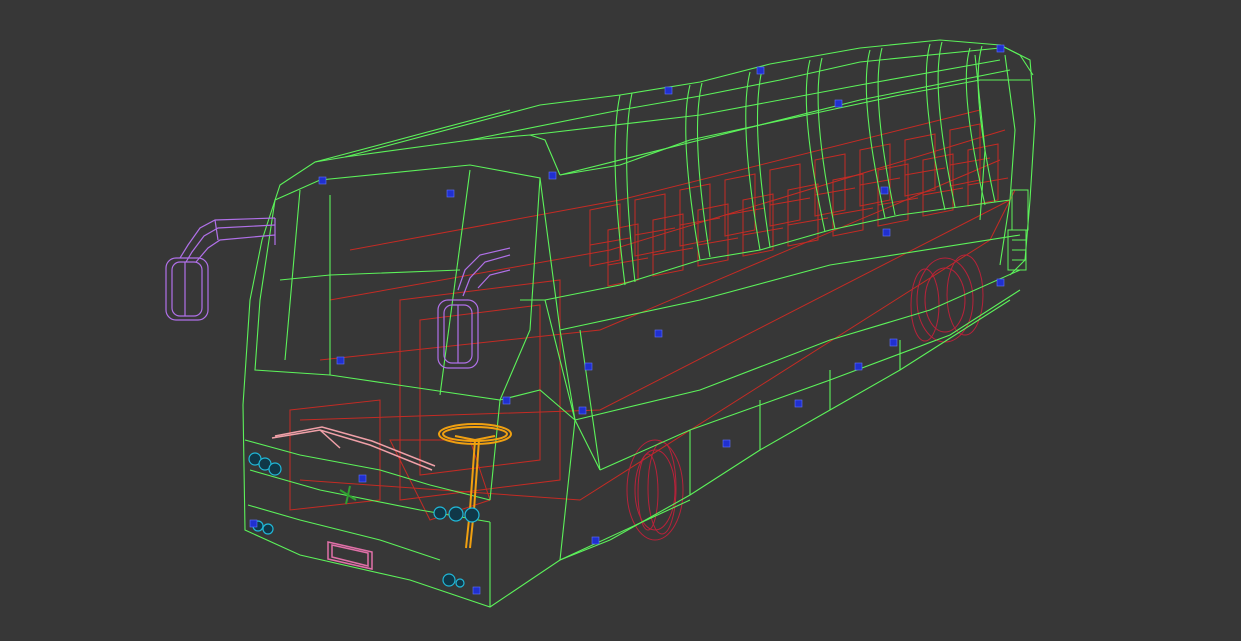 This screenshot has width=1241, height=641. I want to click on license-plate, so click(350, 555).